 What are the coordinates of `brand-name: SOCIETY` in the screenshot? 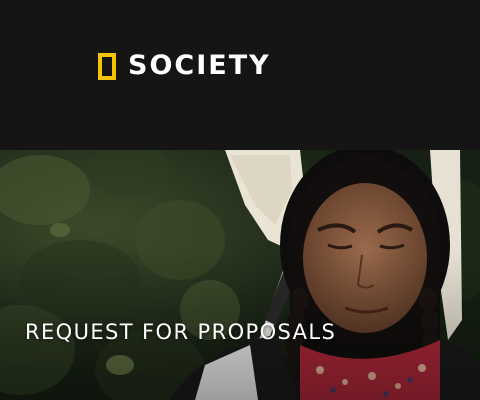 It's located at (199, 65).